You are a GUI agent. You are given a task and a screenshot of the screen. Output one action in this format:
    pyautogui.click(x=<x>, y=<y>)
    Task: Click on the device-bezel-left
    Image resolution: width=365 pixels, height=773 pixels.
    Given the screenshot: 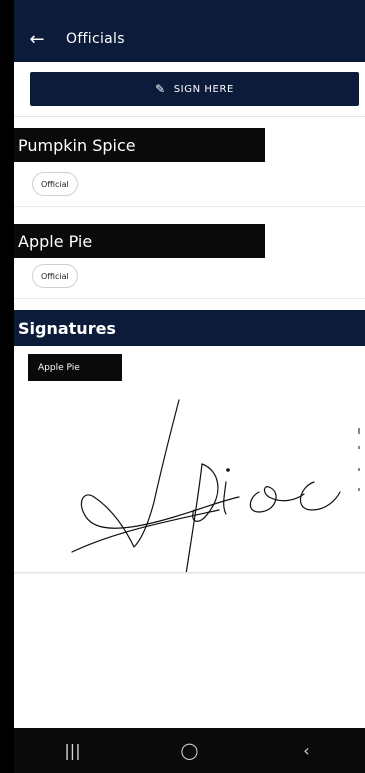 What is the action you would take?
    pyautogui.click(x=7, y=386)
    